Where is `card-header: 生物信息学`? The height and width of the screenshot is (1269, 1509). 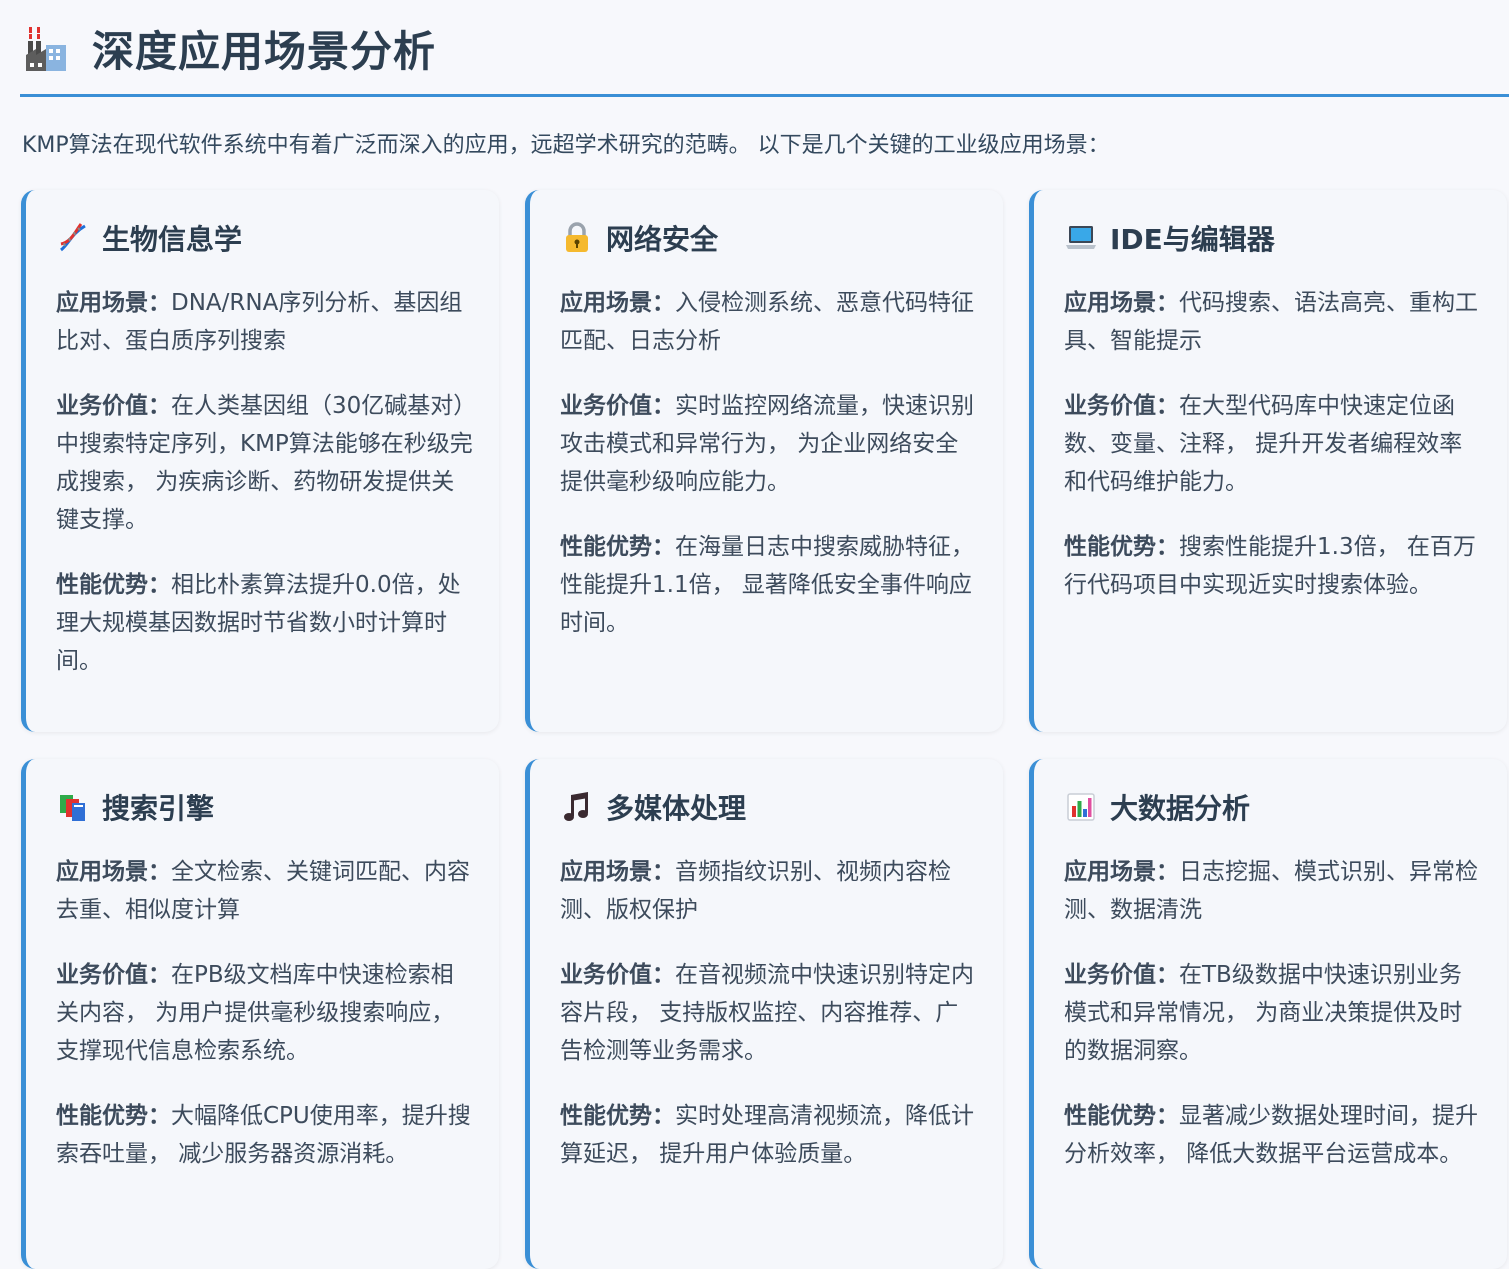
card-header: 生物信息学 is located at coordinates (265, 238).